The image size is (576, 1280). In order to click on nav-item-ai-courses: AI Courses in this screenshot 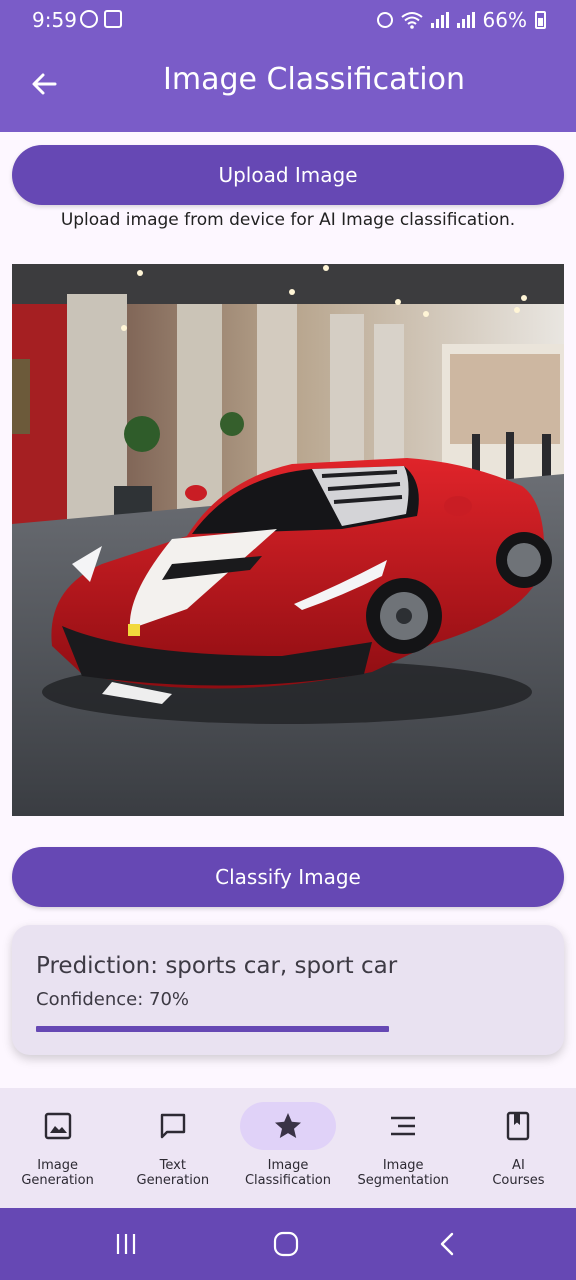, I will do `click(518, 1148)`.